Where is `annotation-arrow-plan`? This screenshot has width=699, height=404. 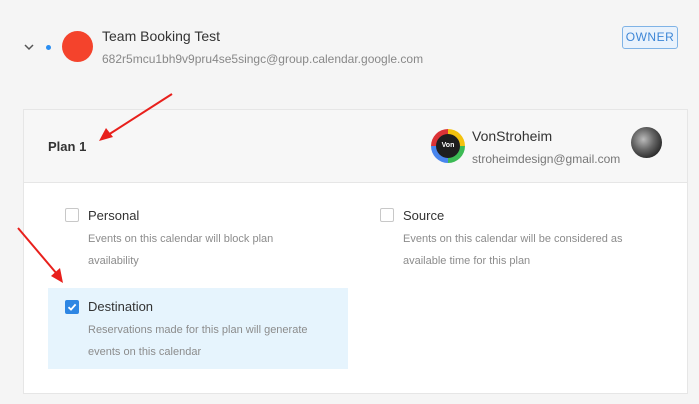
annotation-arrow-plan is located at coordinates (136, 117).